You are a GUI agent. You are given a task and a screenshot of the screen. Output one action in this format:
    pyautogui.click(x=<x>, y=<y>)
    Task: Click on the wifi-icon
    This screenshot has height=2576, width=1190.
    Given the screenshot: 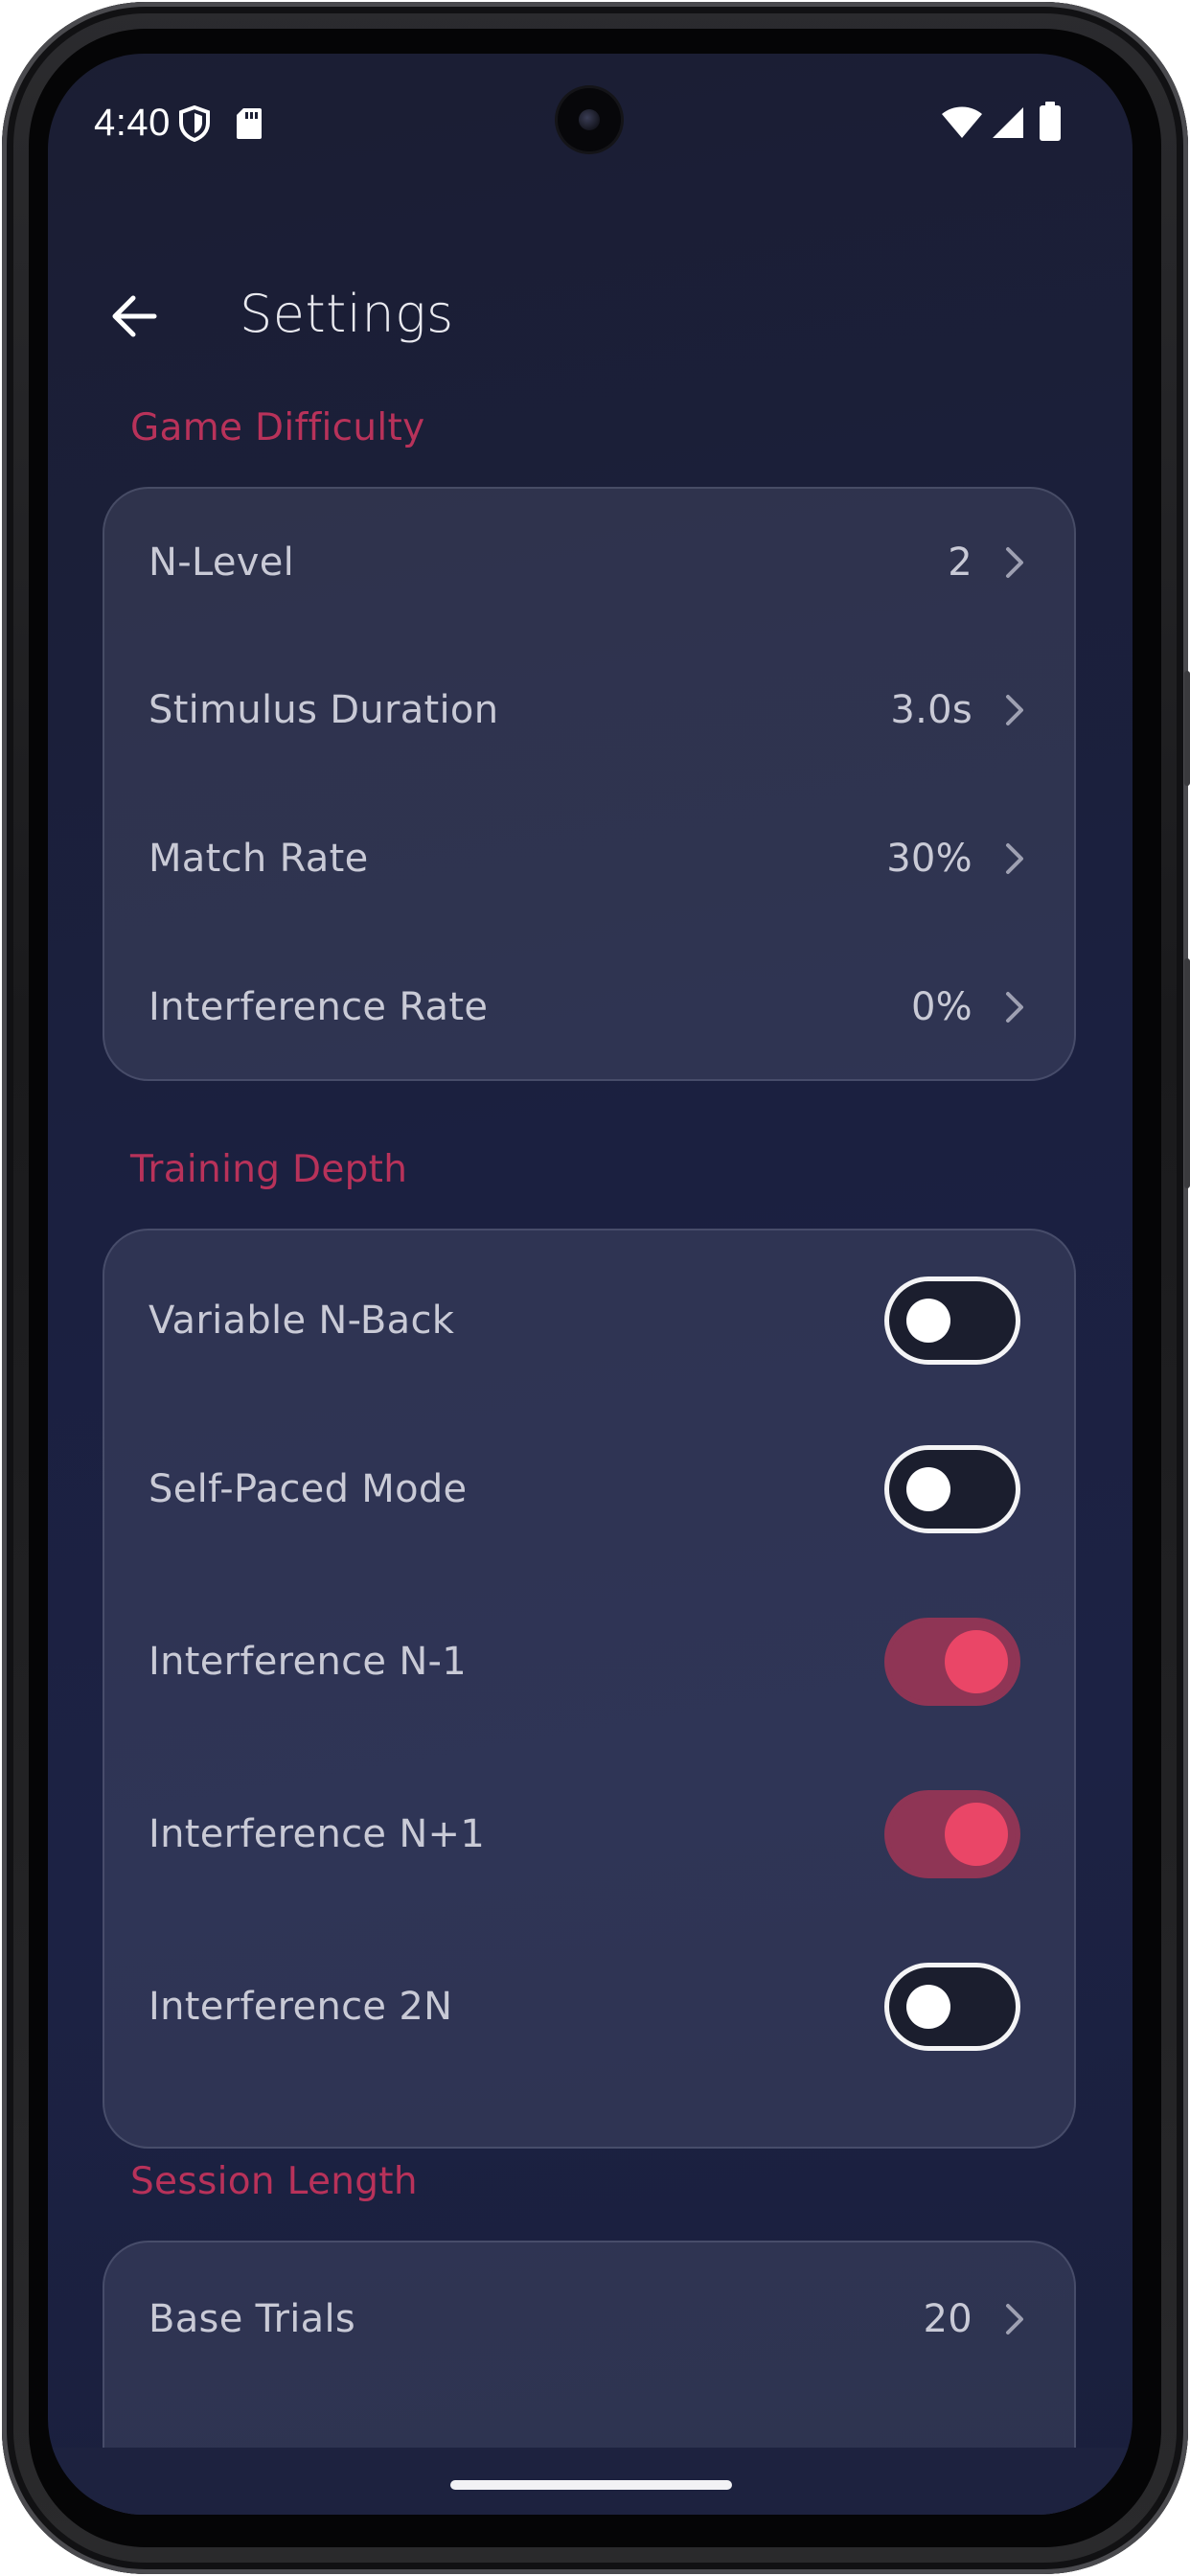 What is the action you would take?
    pyautogui.click(x=962, y=125)
    